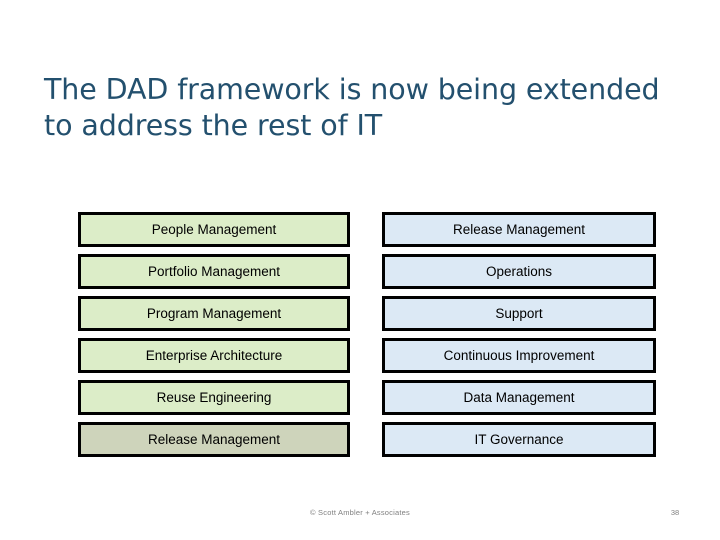  I want to click on capability-box: Program Management, so click(214, 313).